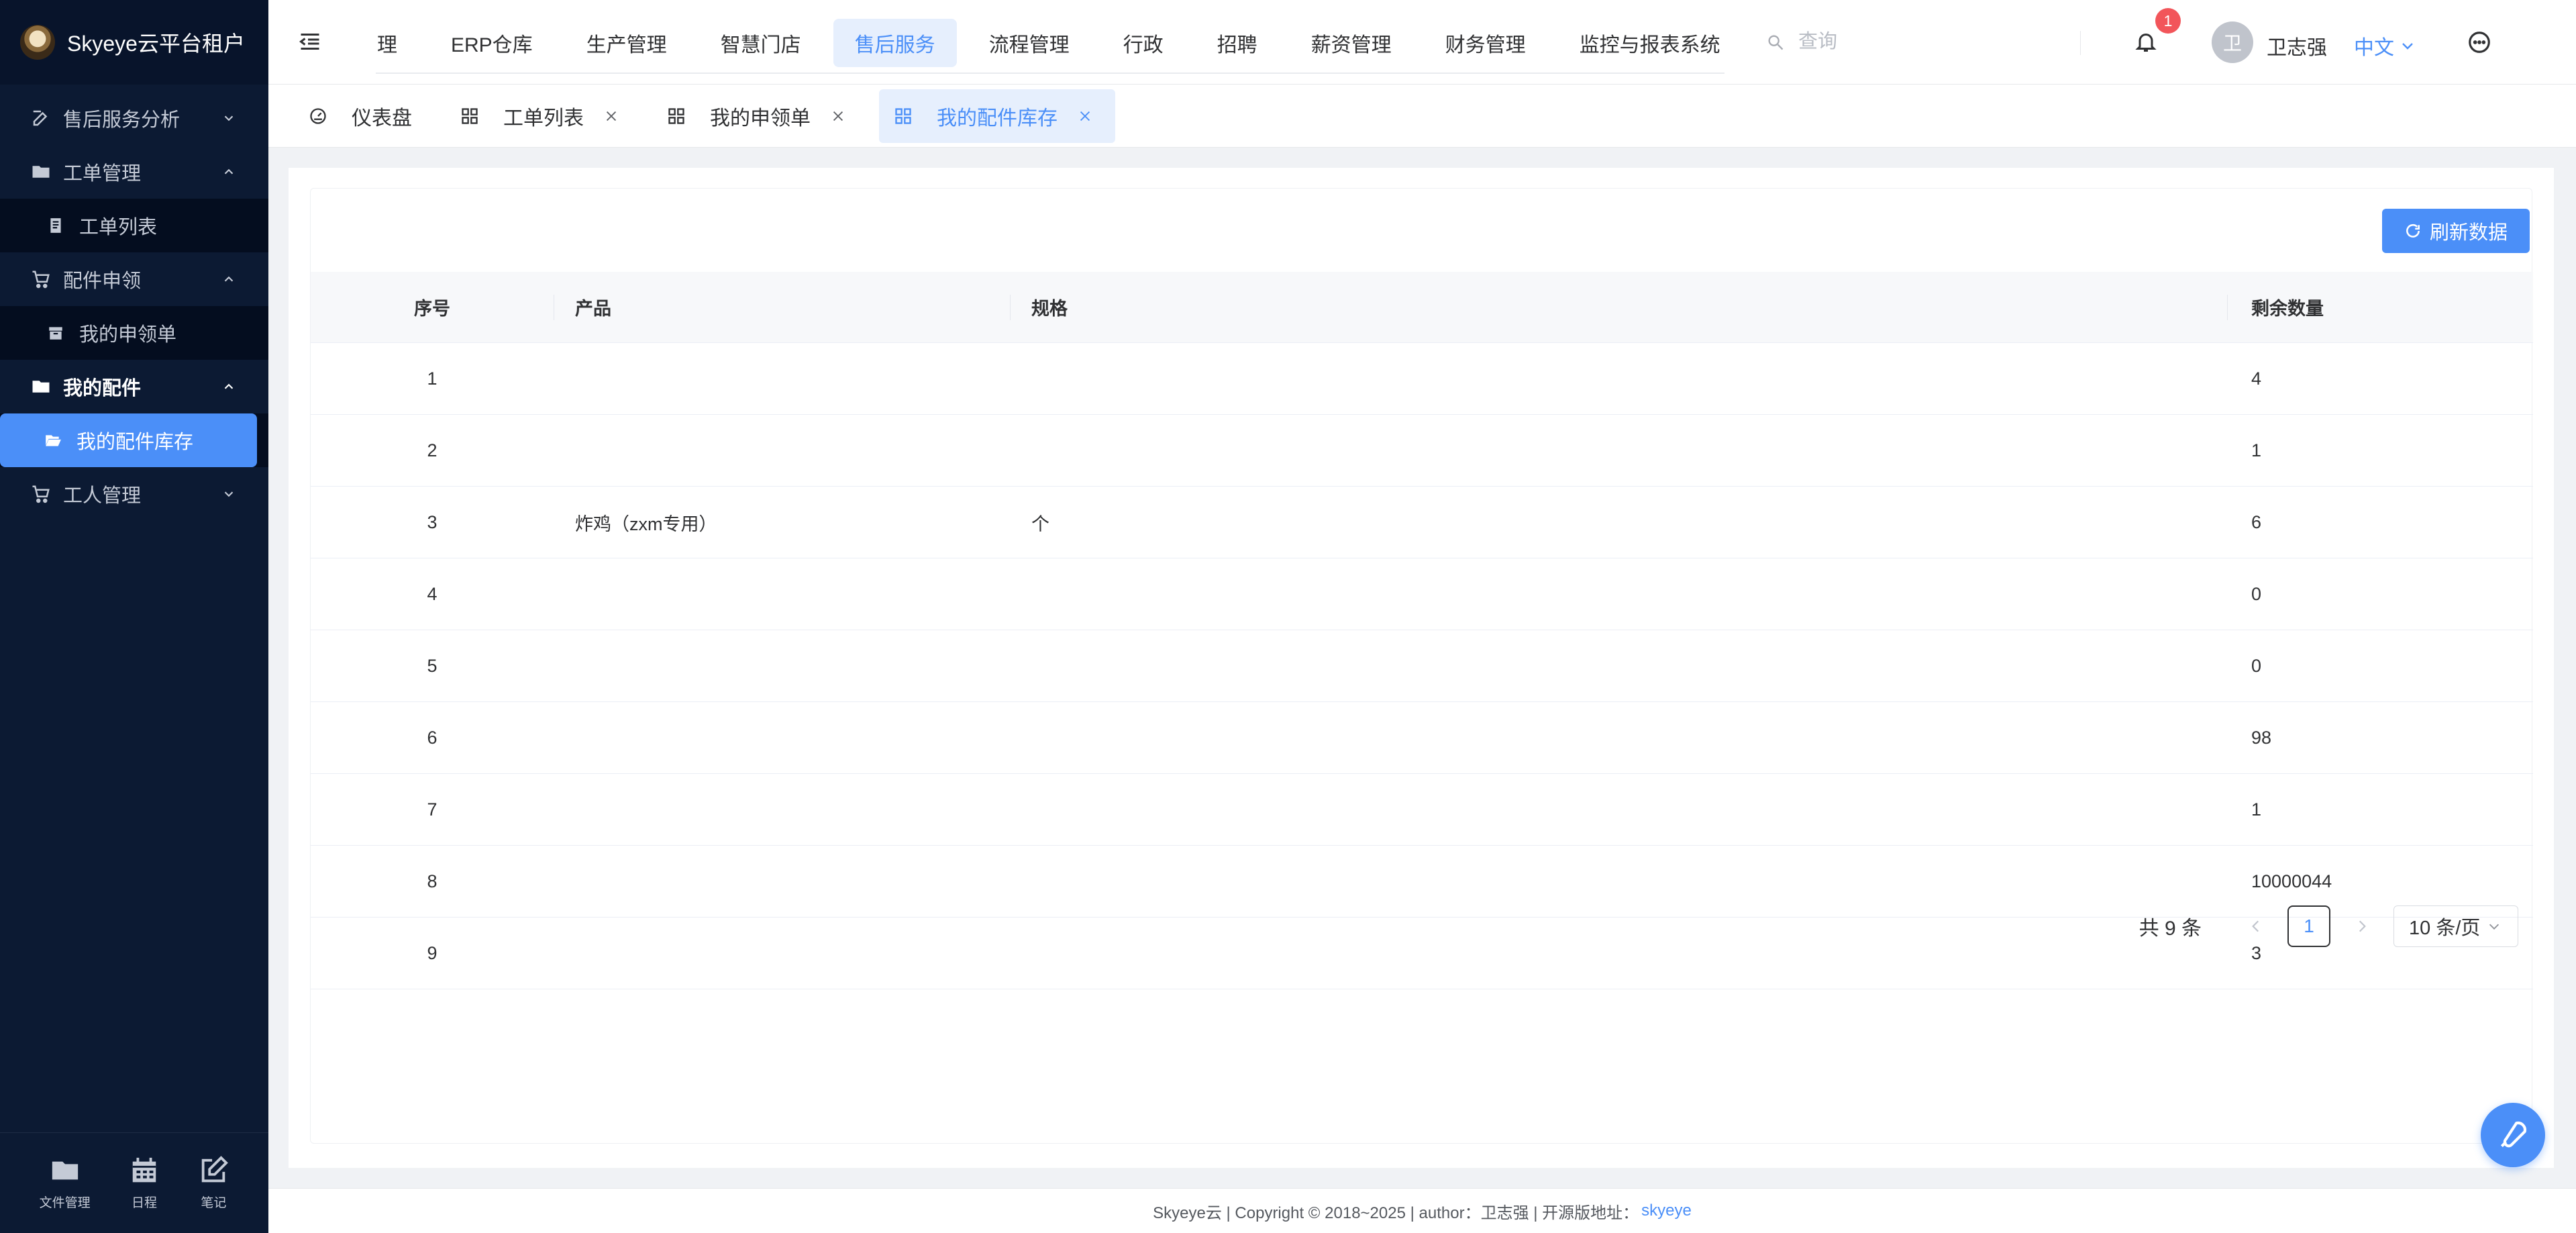 The width and height of the screenshot is (2576, 1233). I want to click on tab-label: 我的配件库存, so click(997, 118).